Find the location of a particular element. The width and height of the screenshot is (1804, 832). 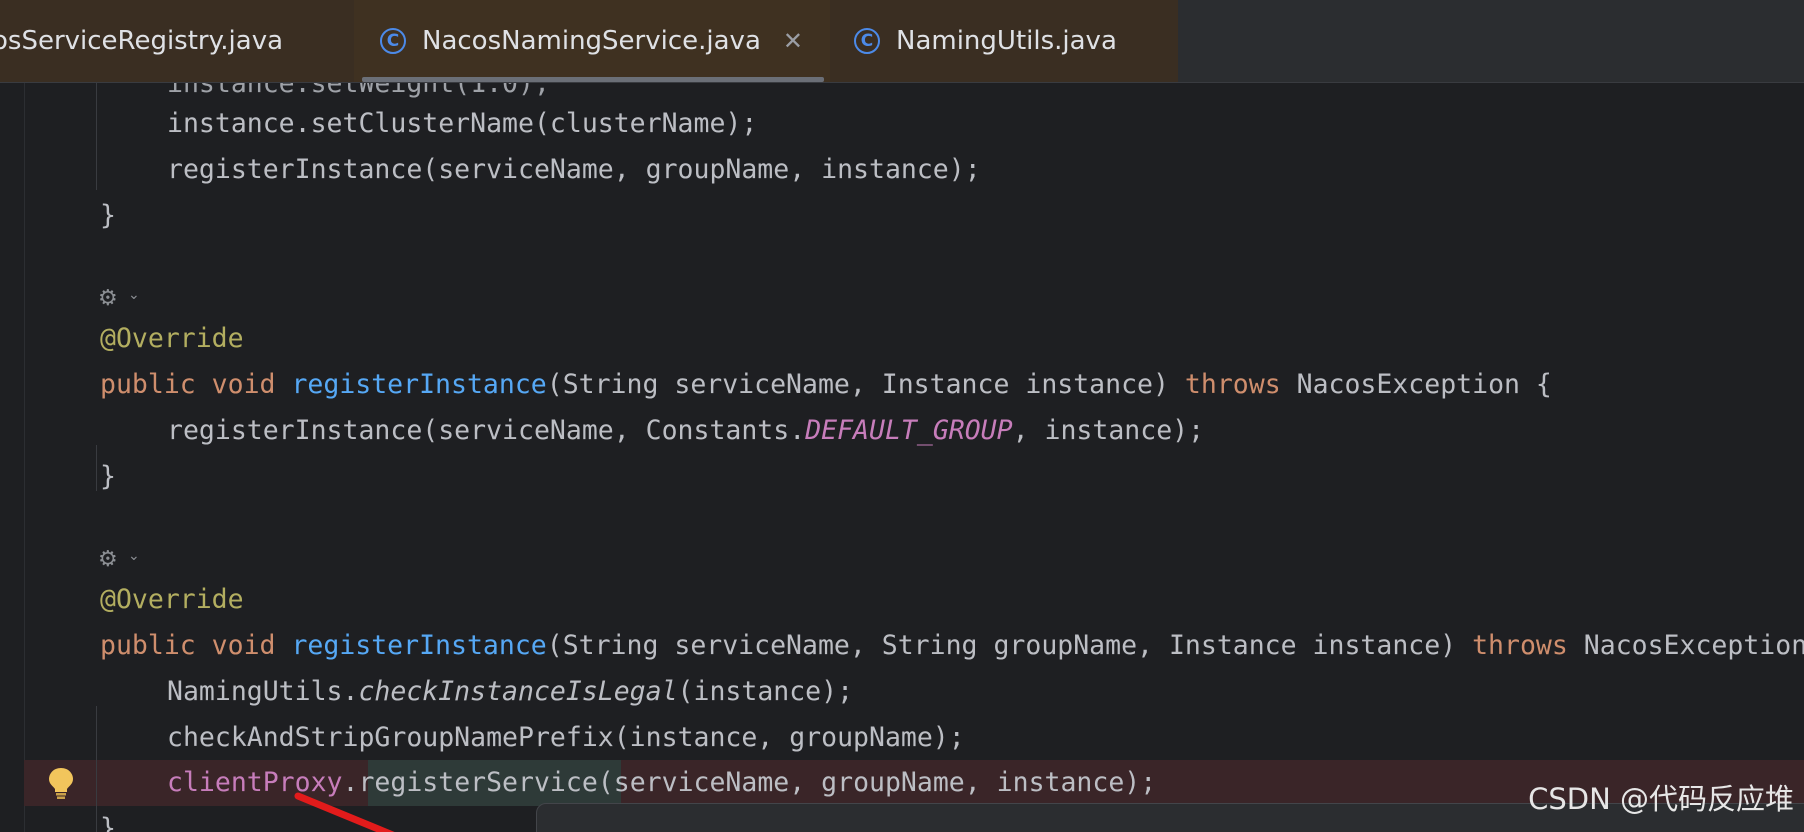

gutter-divider is located at coordinates (24, 457).